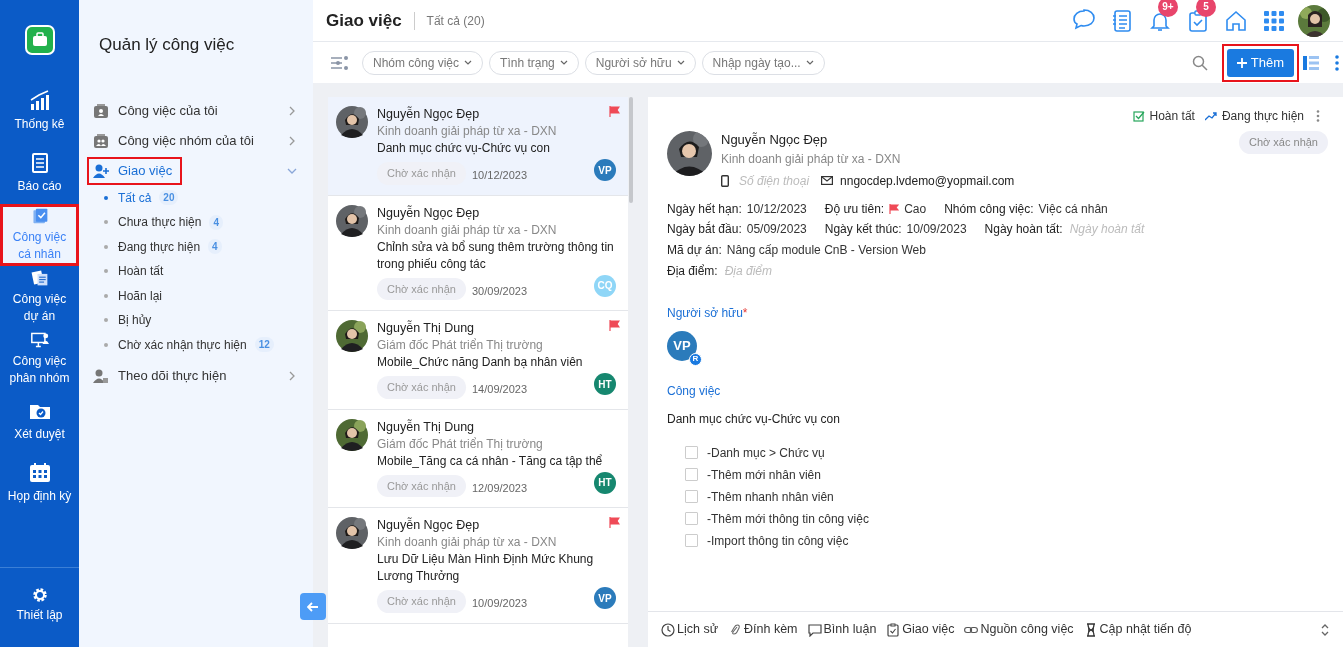 Image resolution: width=1343 pixels, height=647 pixels. Describe the element at coordinates (313, 606) in the screenshot. I see `collapse-sidebar-button` at that location.